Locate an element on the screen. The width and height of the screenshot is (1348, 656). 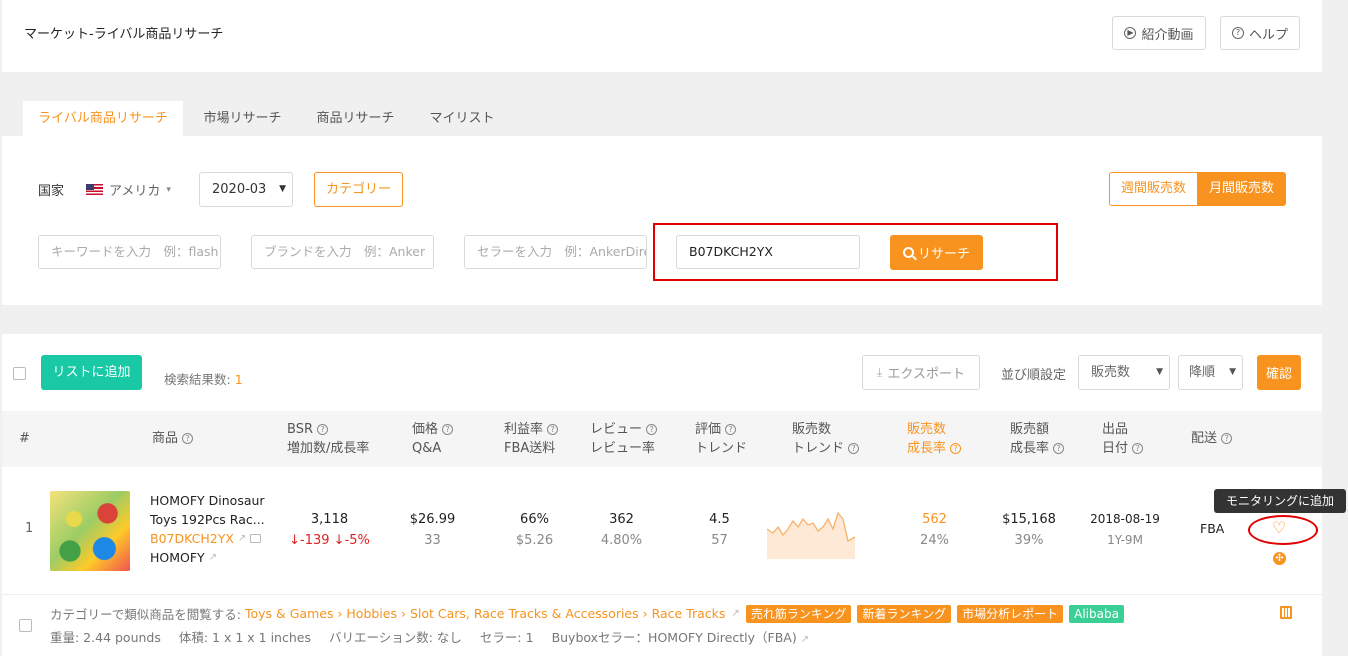
weekly-sales-toggle: 週間販売数 is located at coordinates (1153, 189).